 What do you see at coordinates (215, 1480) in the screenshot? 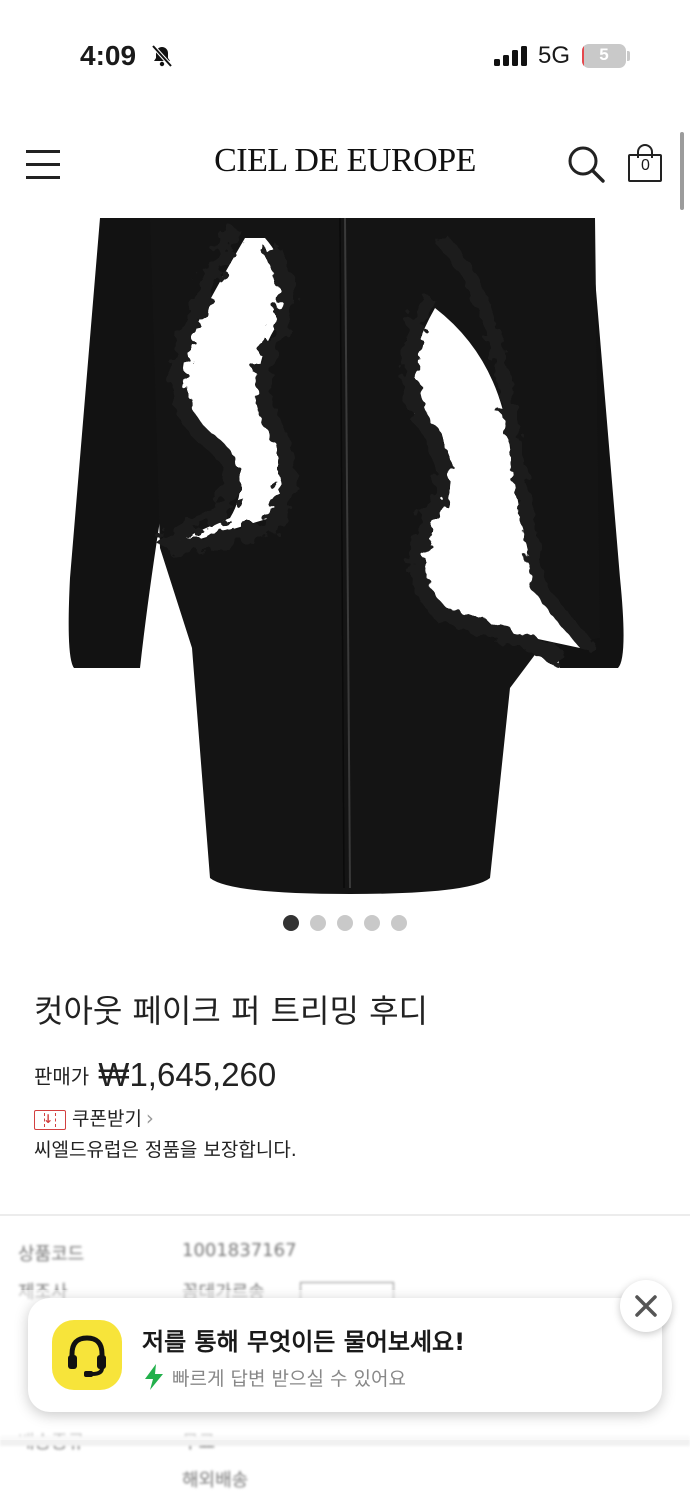
I see `info-value: 해외배송` at bounding box center [215, 1480].